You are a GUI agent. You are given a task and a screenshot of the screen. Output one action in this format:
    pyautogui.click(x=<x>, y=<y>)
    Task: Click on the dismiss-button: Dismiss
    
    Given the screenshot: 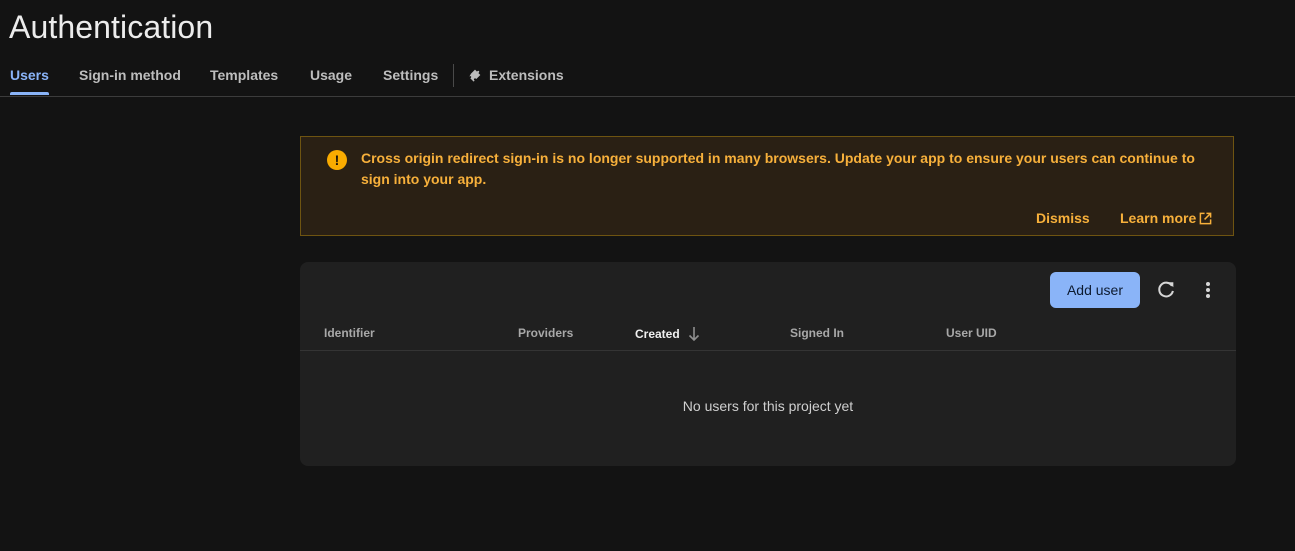 What is the action you would take?
    pyautogui.click(x=1063, y=218)
    